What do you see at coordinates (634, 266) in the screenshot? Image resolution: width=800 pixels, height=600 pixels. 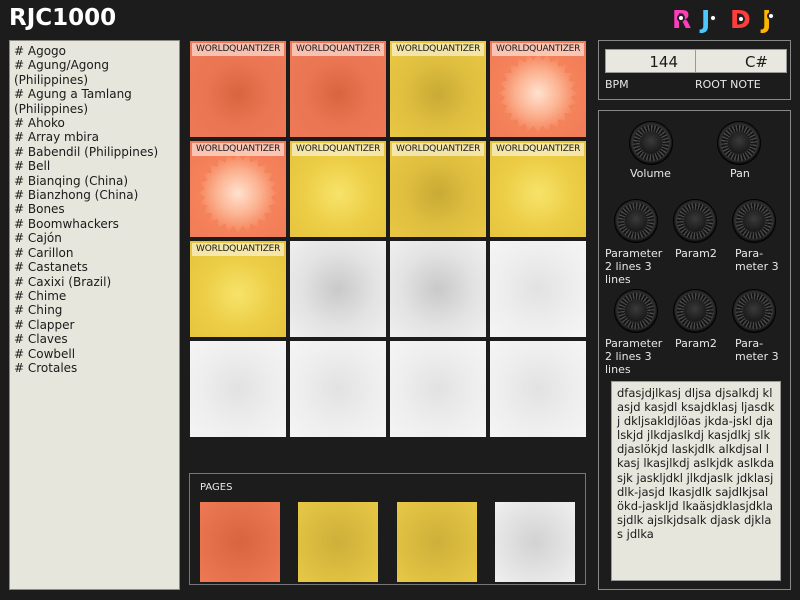 I see `parameter-1-label: Parameter 2 lines 3 lines` at bounding box center [634, 266].